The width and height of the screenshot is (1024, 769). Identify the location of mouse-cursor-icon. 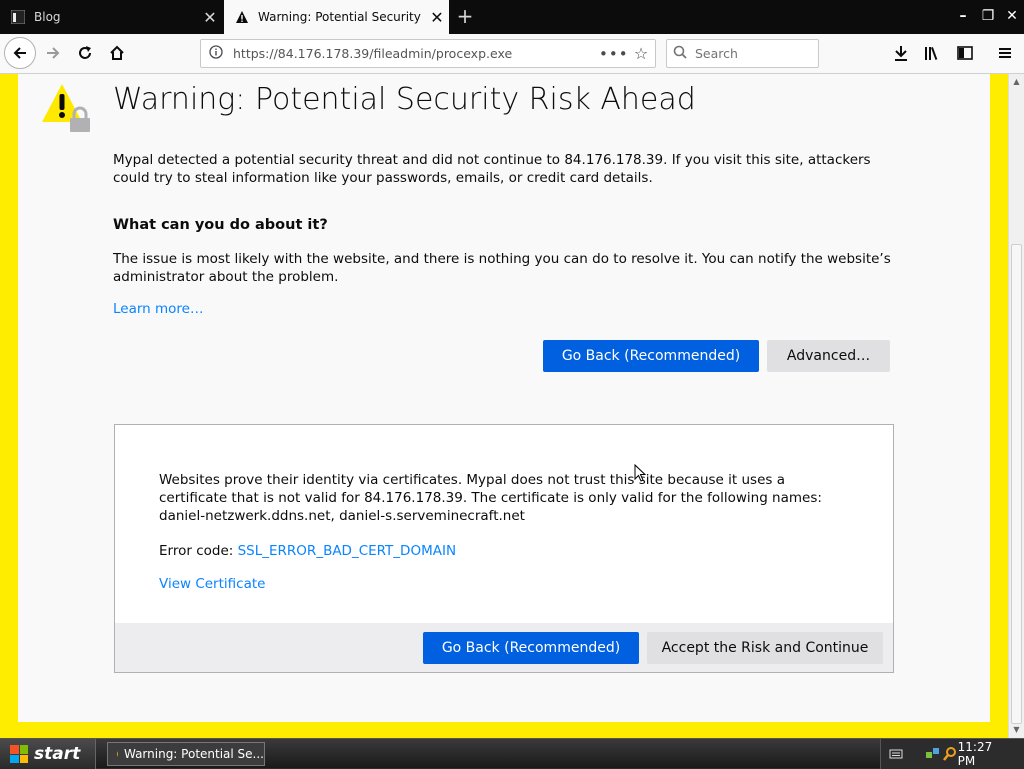
(640, 473).